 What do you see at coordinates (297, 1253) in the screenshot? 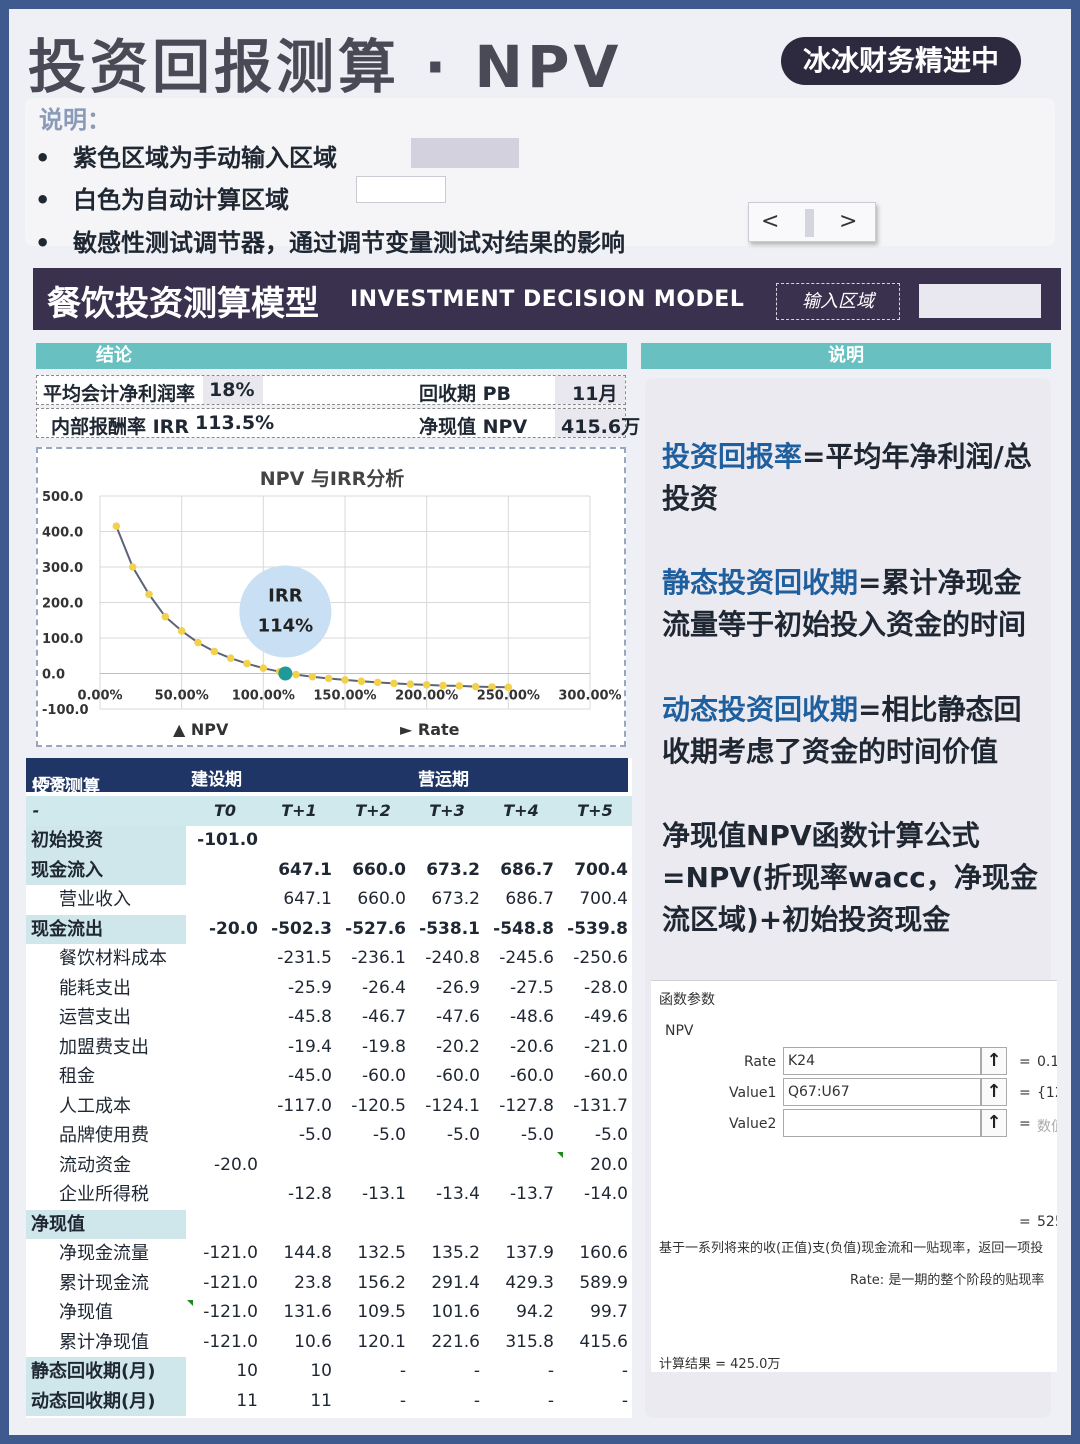
I see `table-cell: 144.8` at bounding box center [297, 1253].